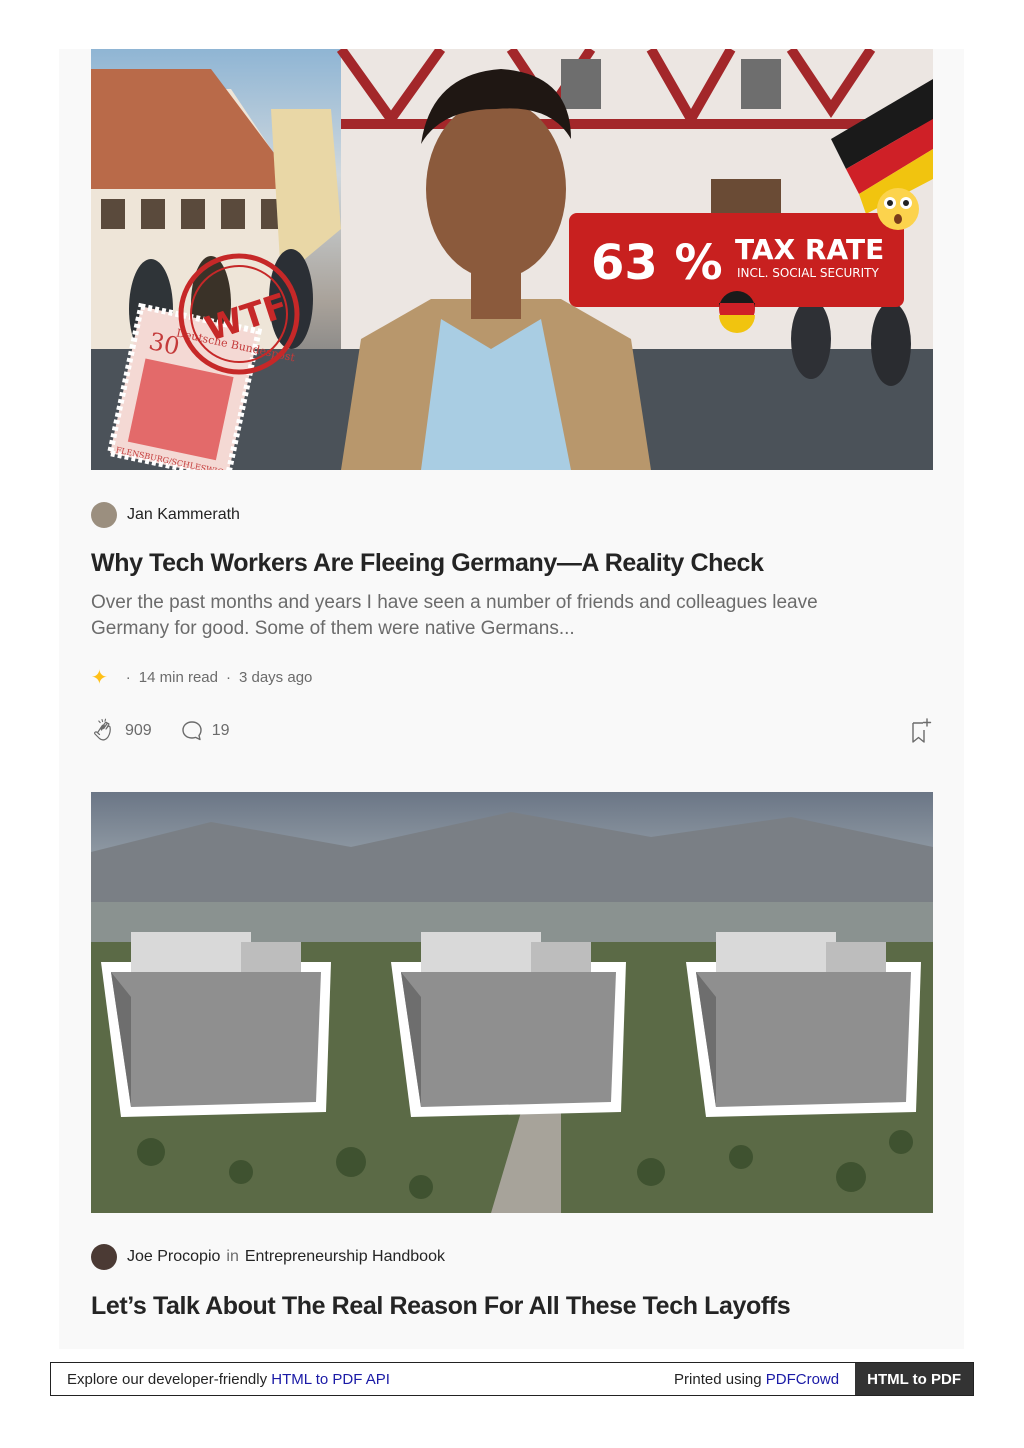 This screenshot has width=1024, height=1448. I want to click on footer-prefix: Explore our developer-friendly, so click(169, 1379).